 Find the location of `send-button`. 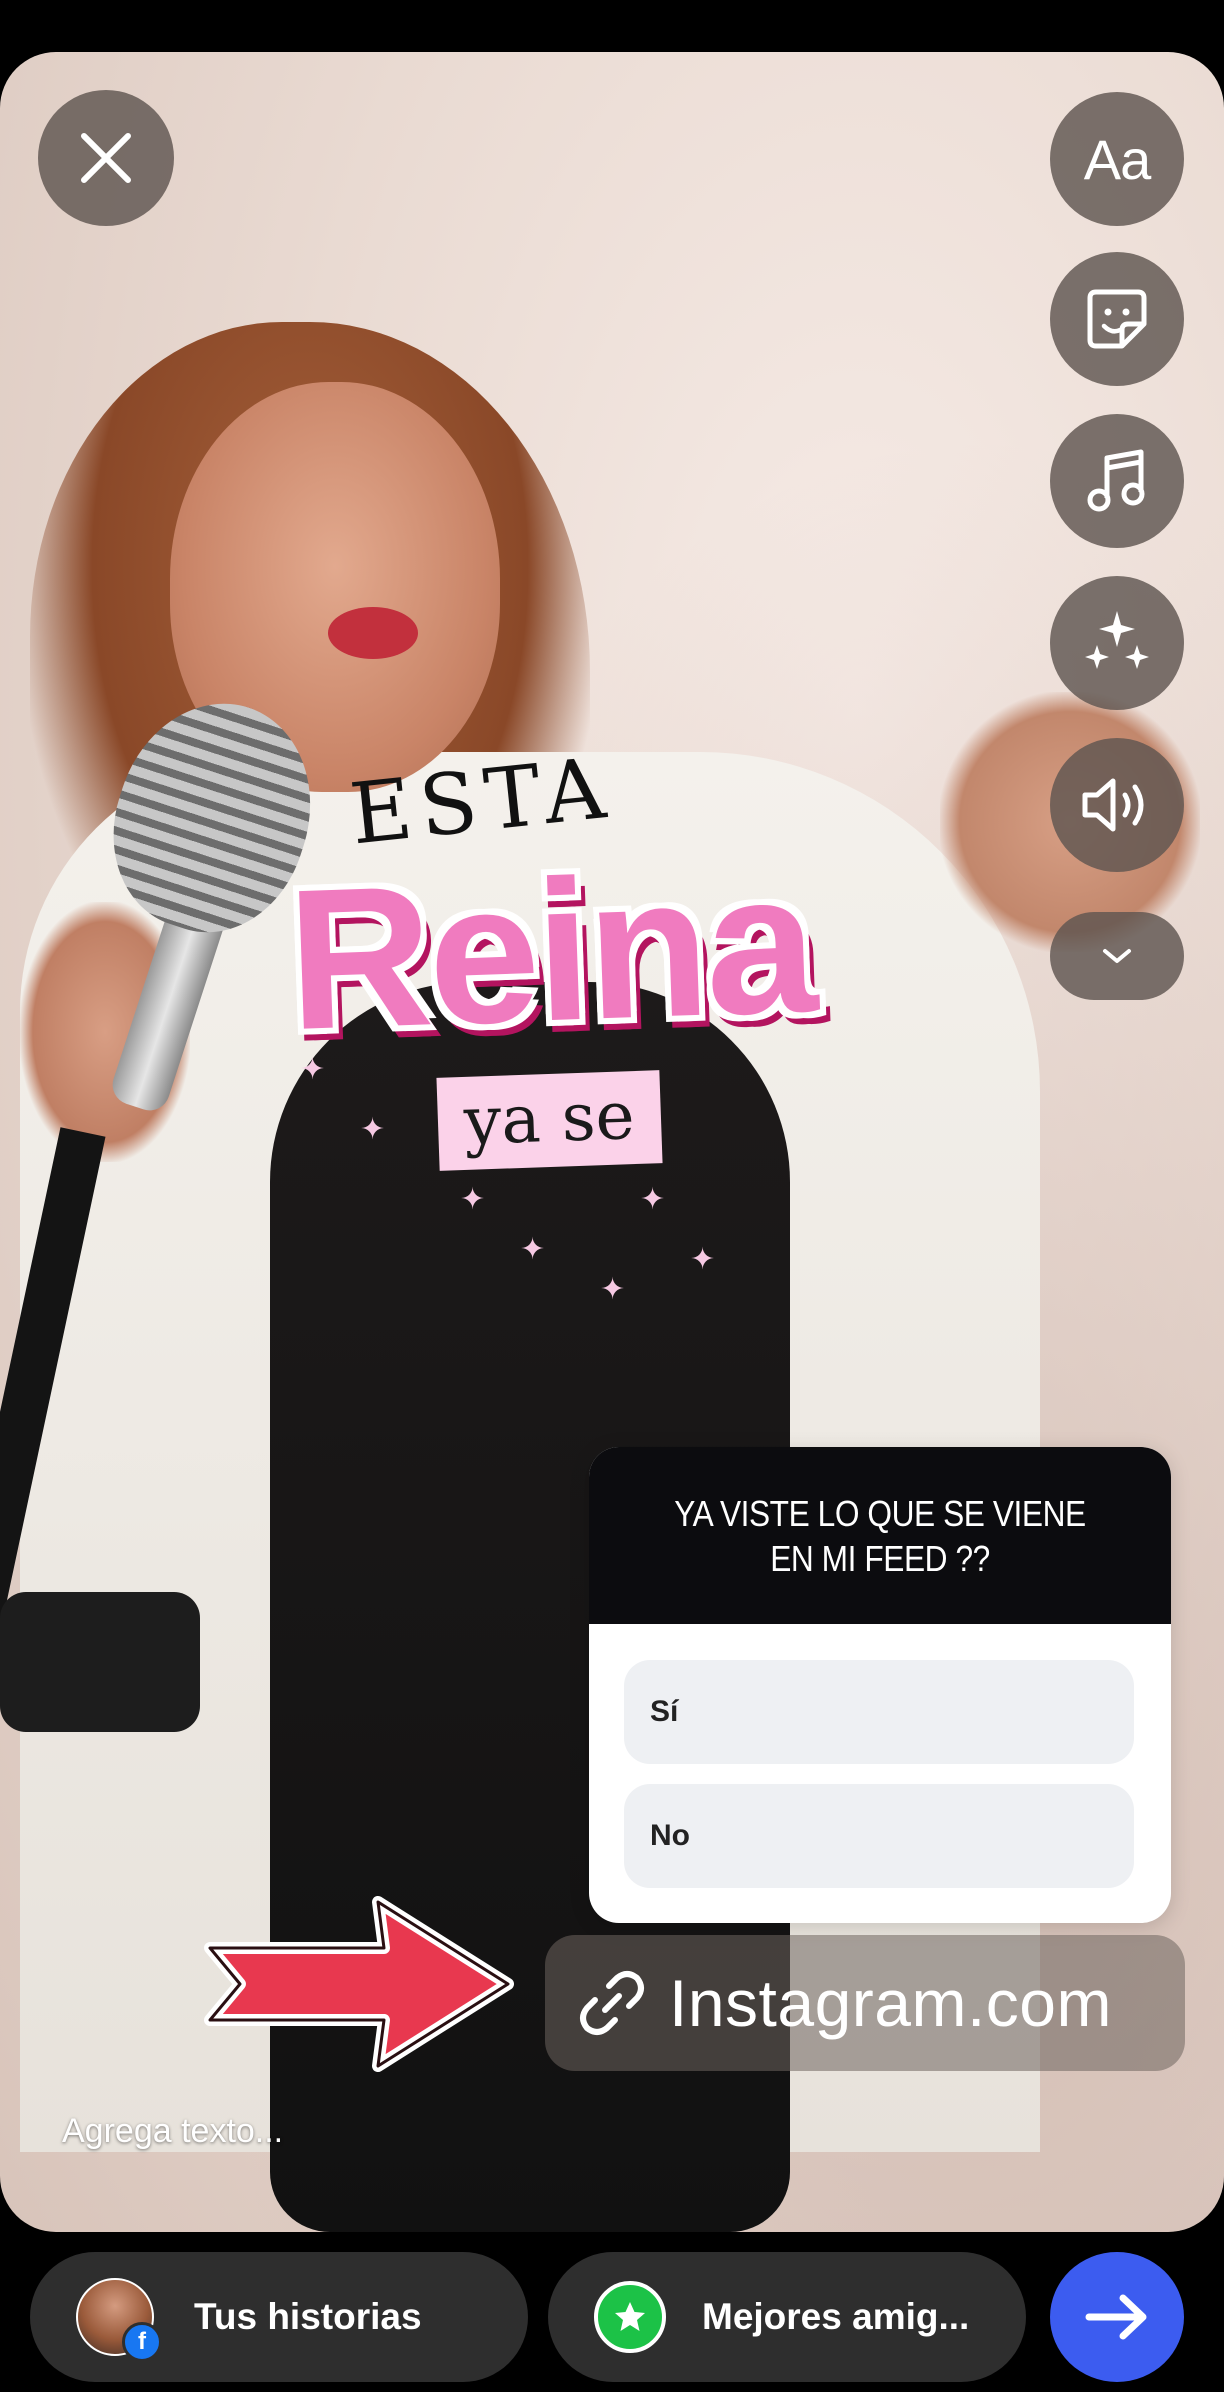

send-button is located at coordinates (1117, 2317).